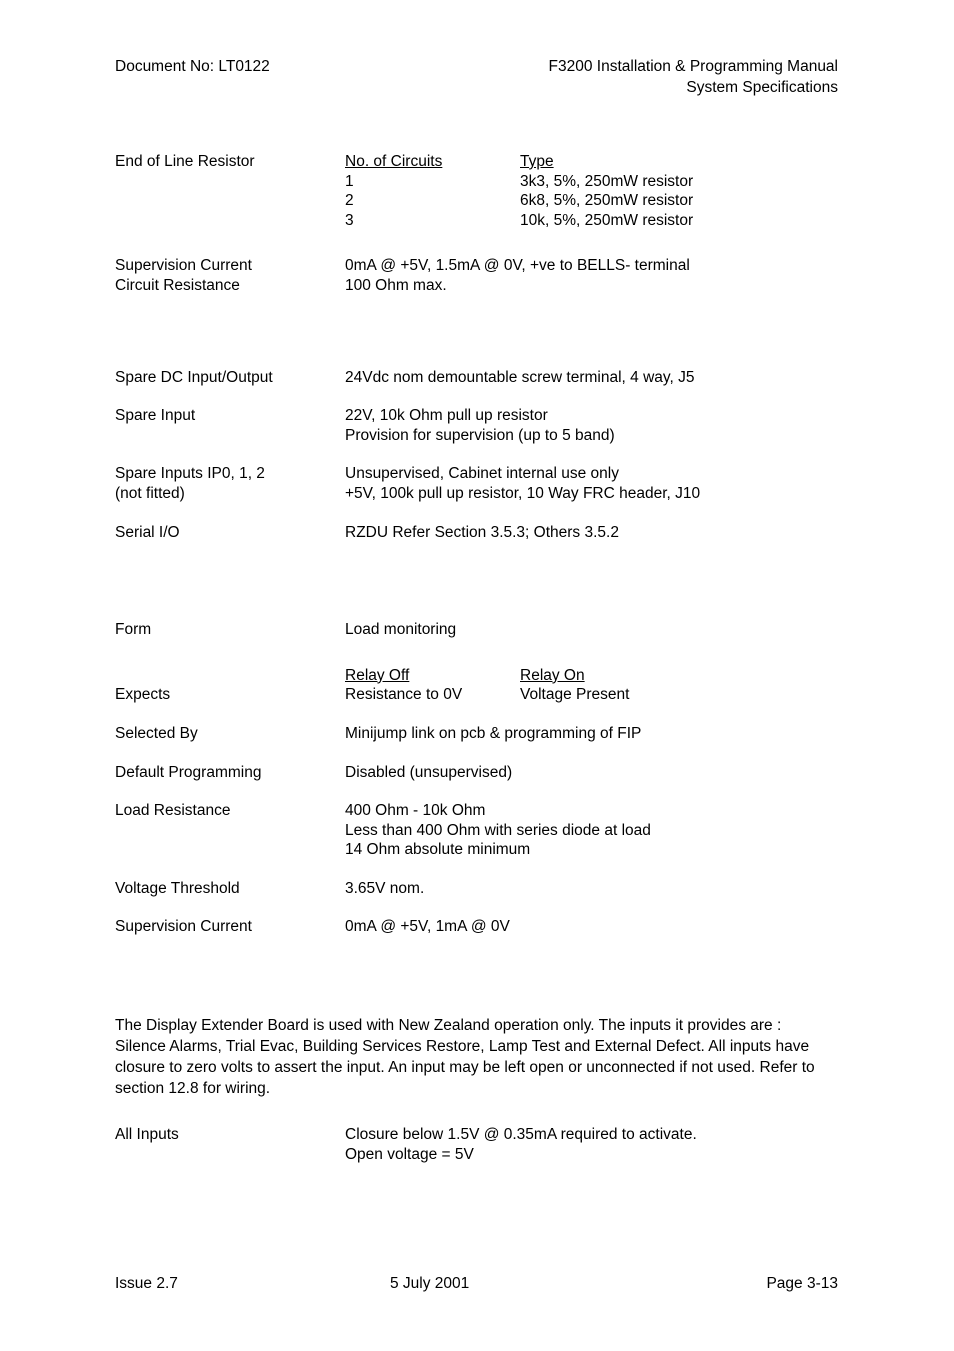  What do you see at coordinates (762, 87) in the screenshot?
I see `section-title: System Specifications` at bounding box center [762, 87].